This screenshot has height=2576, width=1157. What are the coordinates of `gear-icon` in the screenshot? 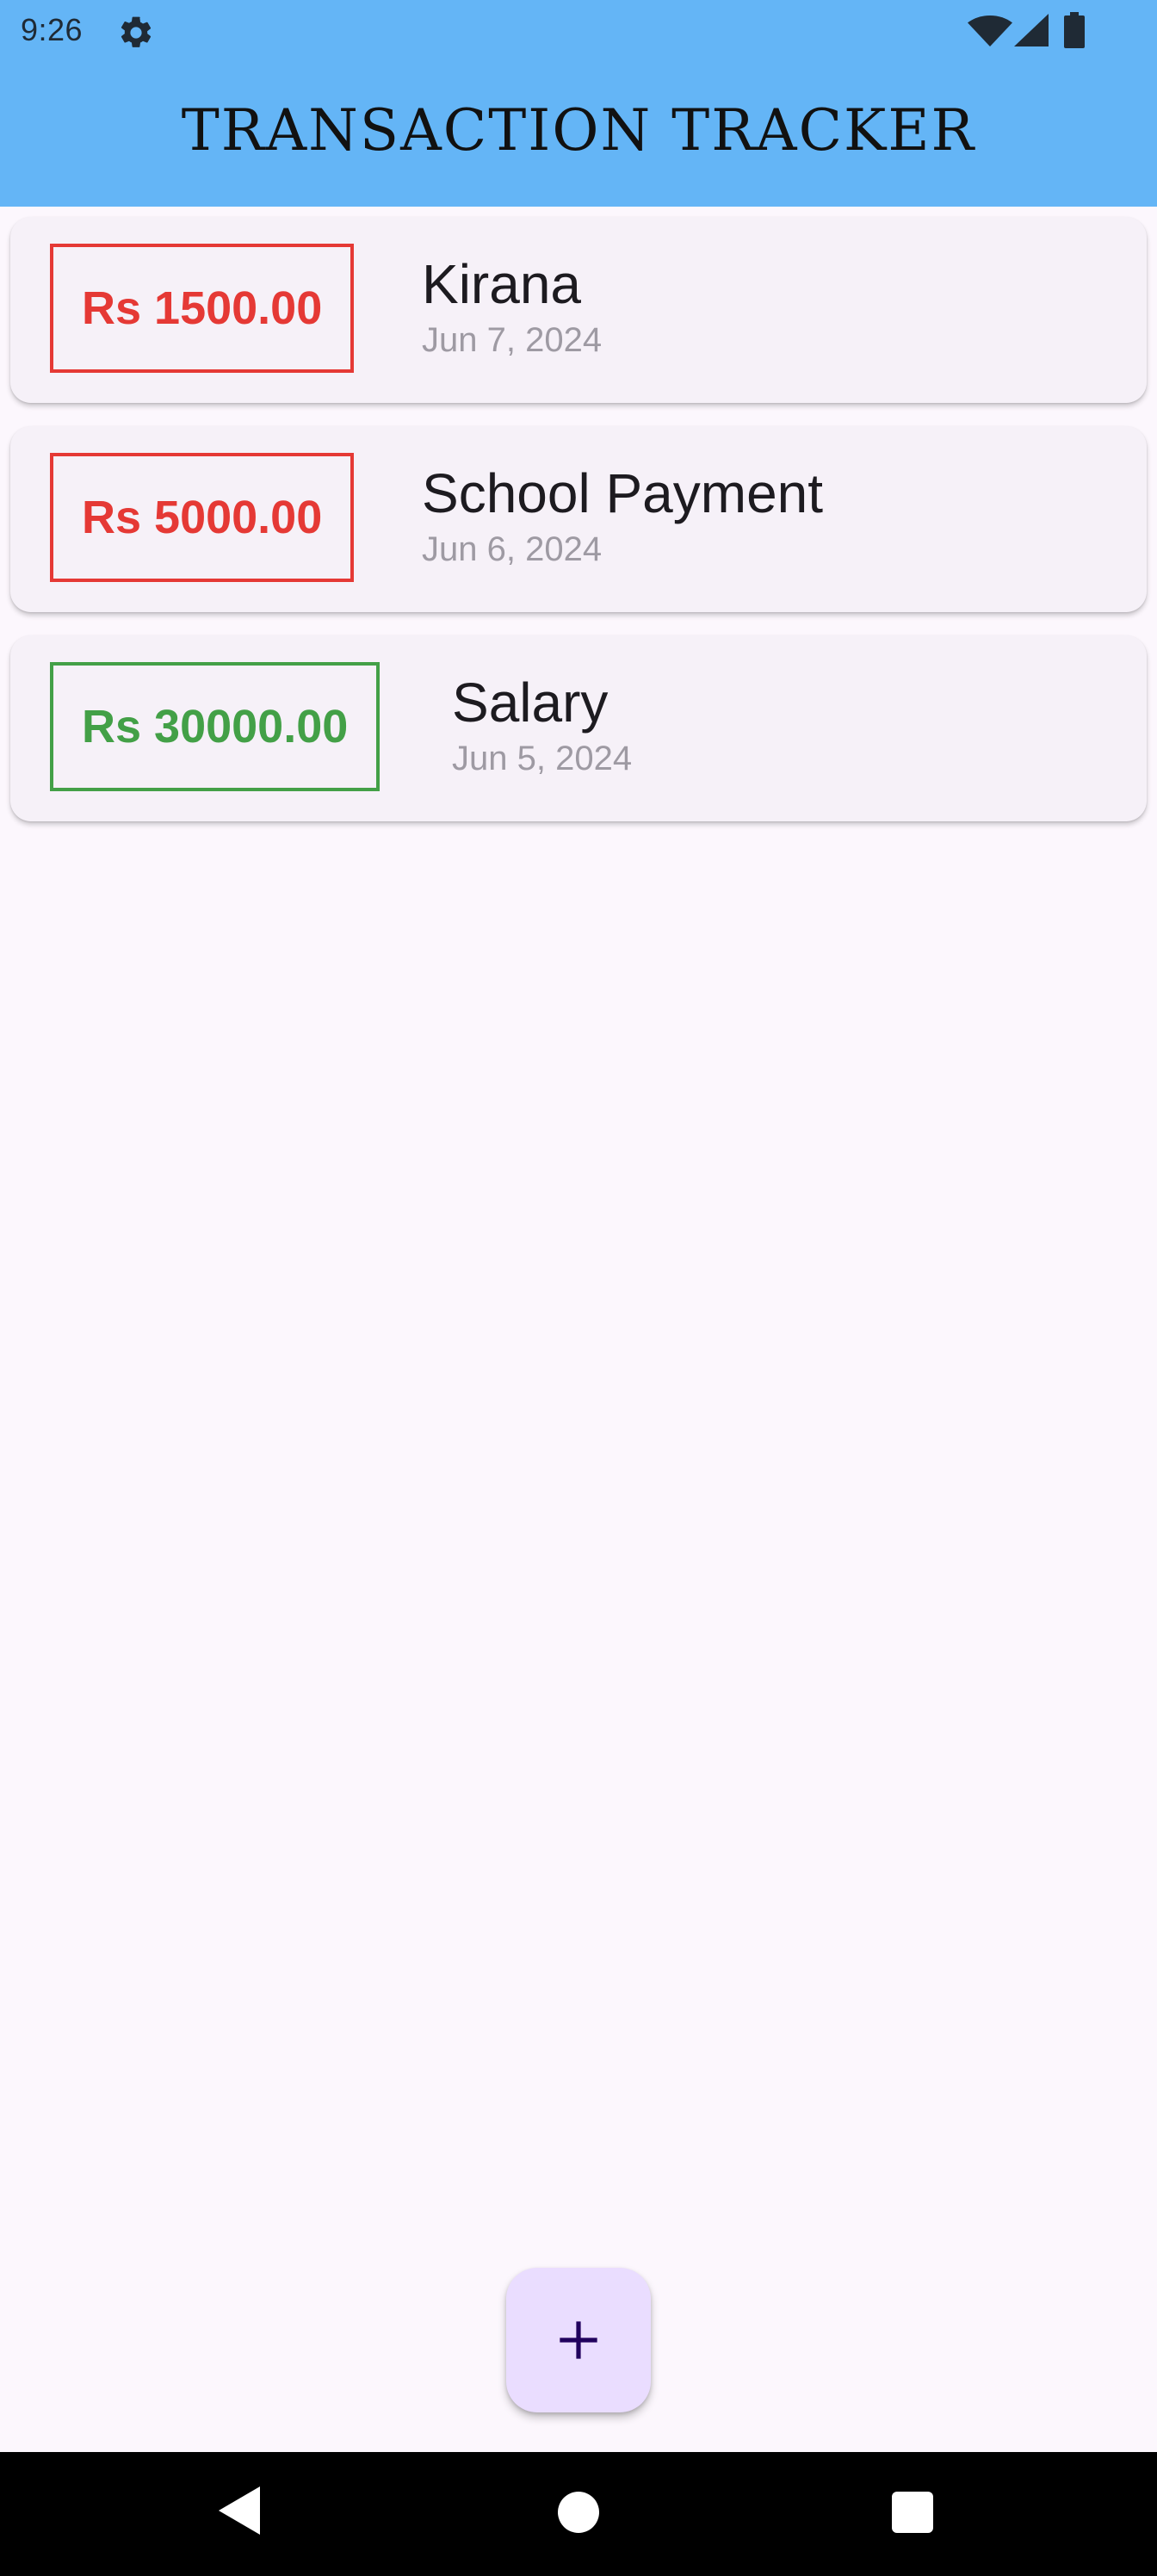 It's located at (137, 32).